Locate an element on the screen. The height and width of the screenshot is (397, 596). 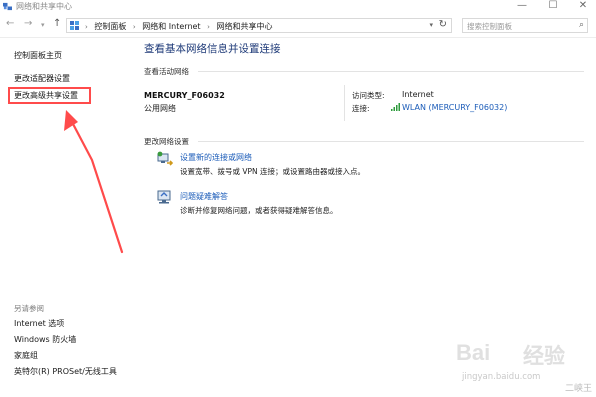
maximize-button: ☐ is located at coordinates (553, 7).